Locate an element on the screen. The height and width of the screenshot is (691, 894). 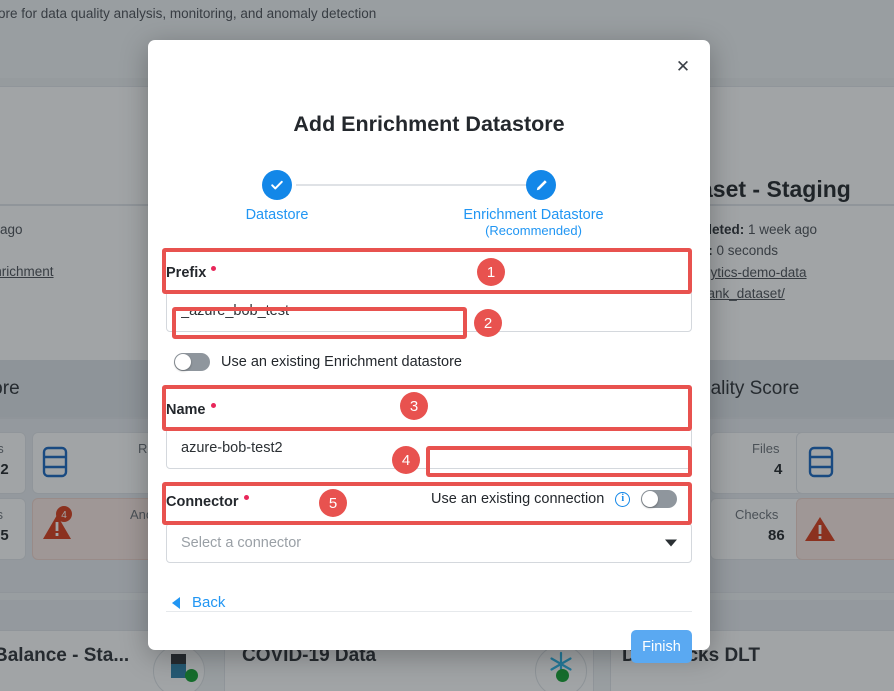
close-icon: ✕ is located at coordinates (683, 67).